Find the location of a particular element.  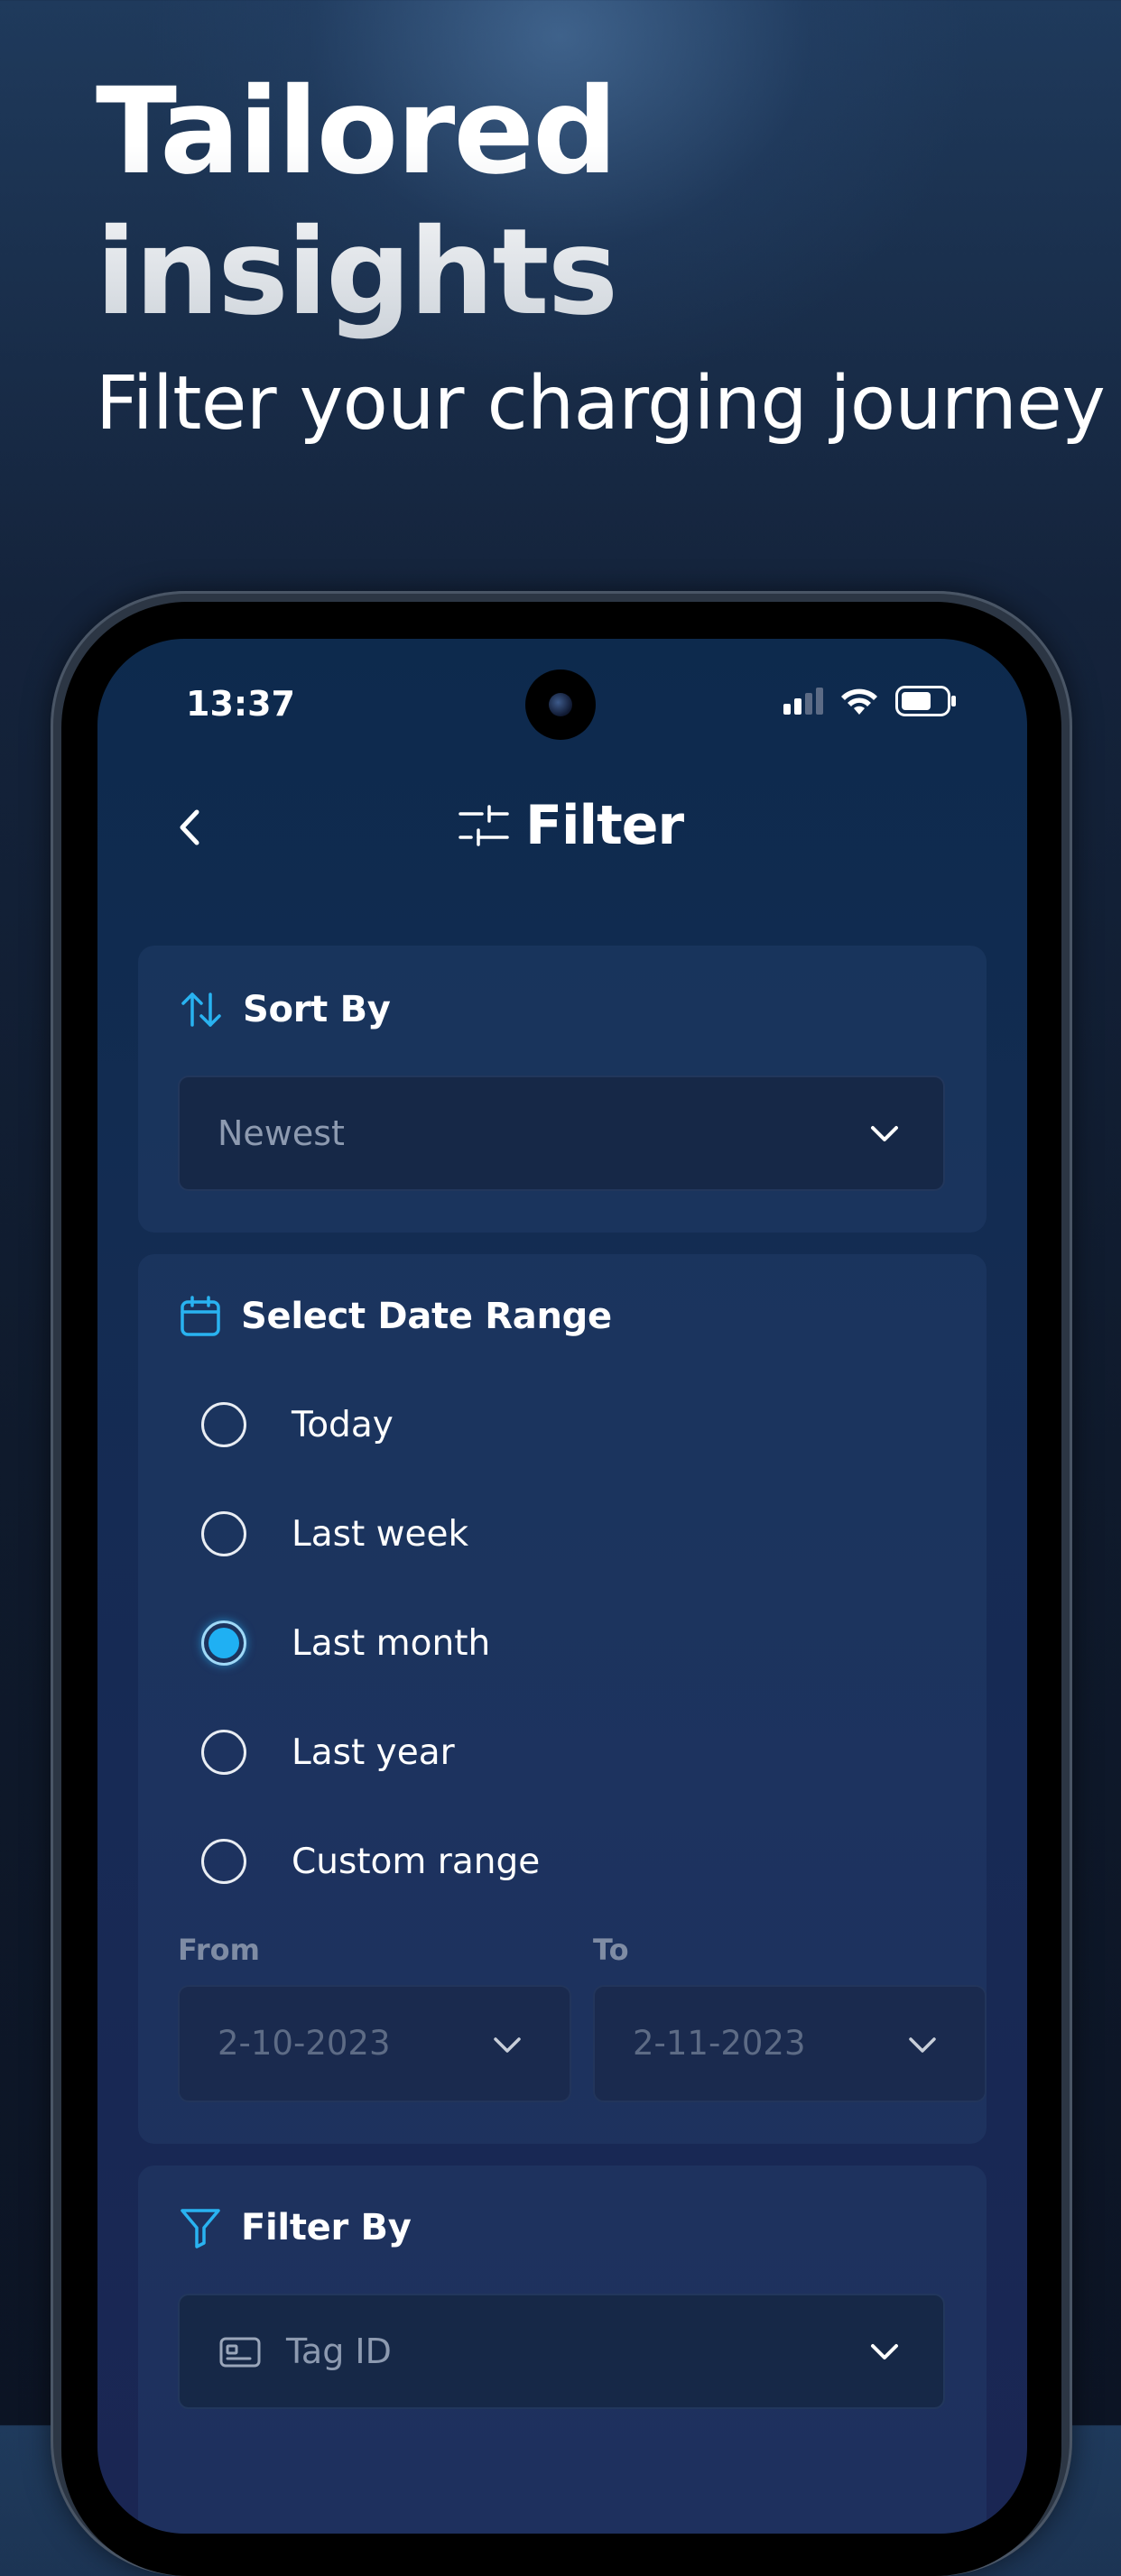

battery-icon is located at coordinates (926, 701).